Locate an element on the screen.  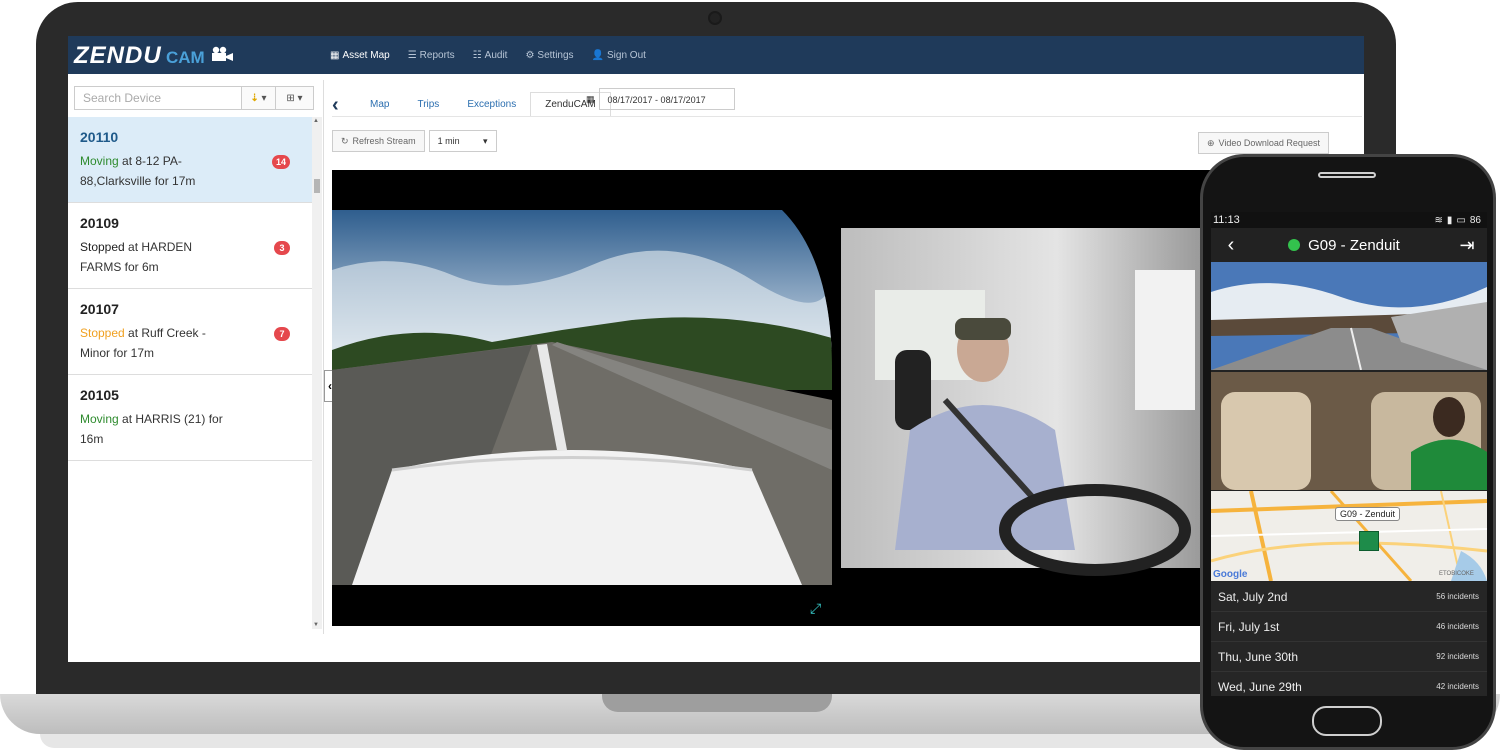
status-icons: ≋ ▮ ▭ 86 is located at coordinates (1458, 220).